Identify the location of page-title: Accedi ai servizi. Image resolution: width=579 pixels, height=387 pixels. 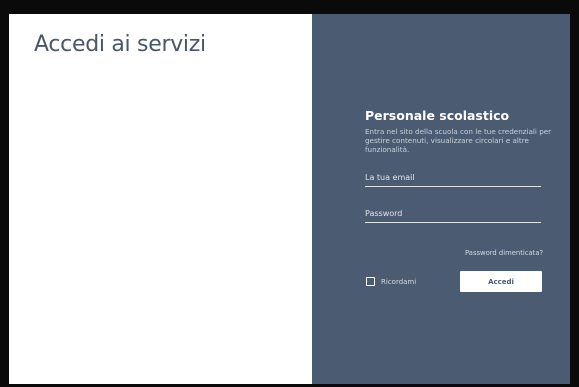
(120, 44).